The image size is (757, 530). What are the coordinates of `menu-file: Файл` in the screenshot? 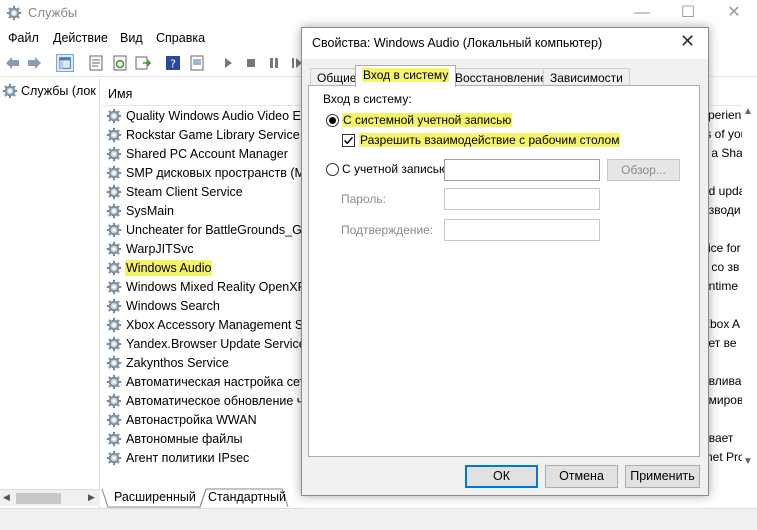 It's located at (23, 38).